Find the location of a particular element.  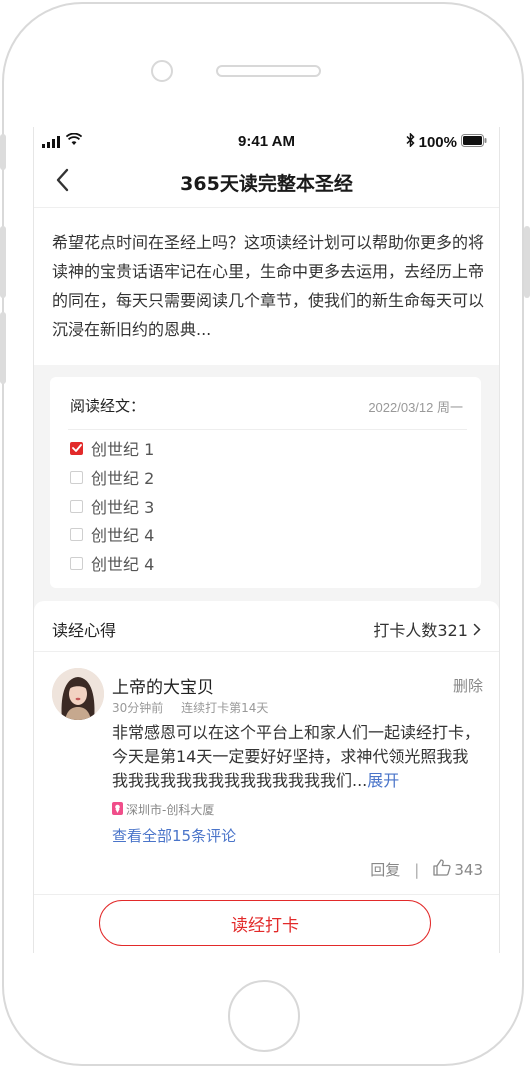

like-button: 343 is located at coordinates (458, 869).